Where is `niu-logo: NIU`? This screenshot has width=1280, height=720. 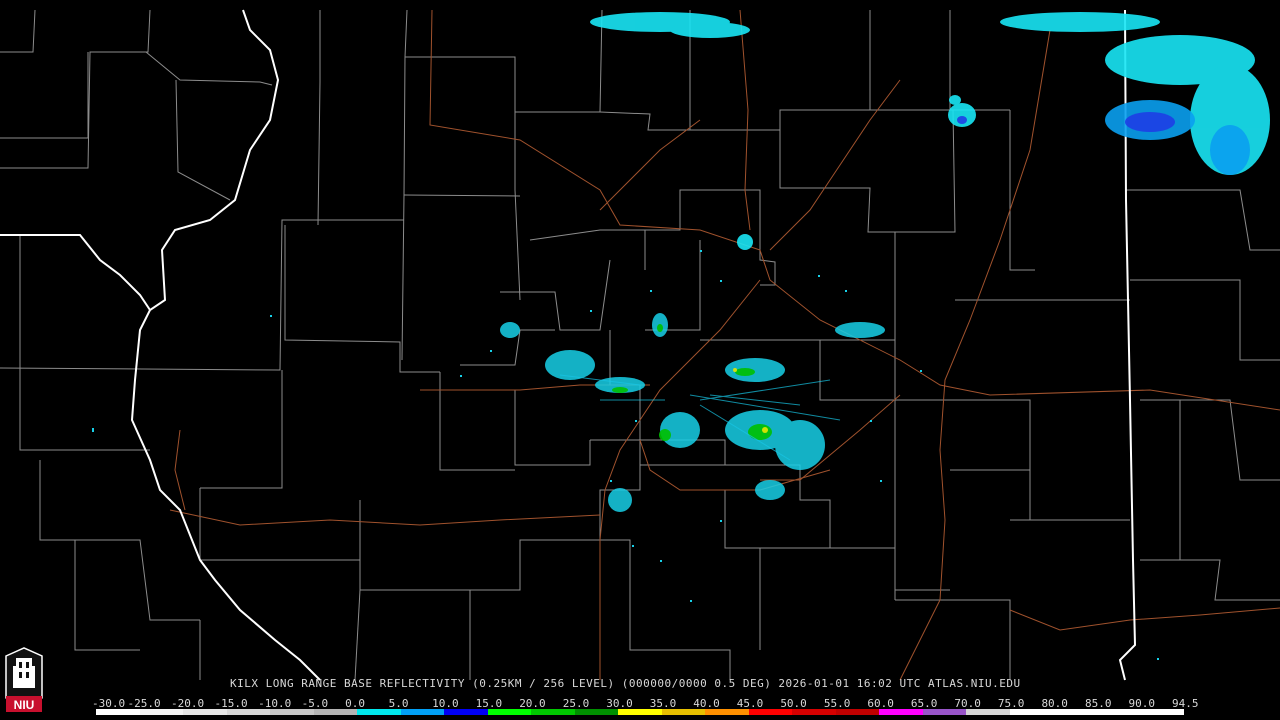
niu-logo: NIU is located at coordinates (24, 679).